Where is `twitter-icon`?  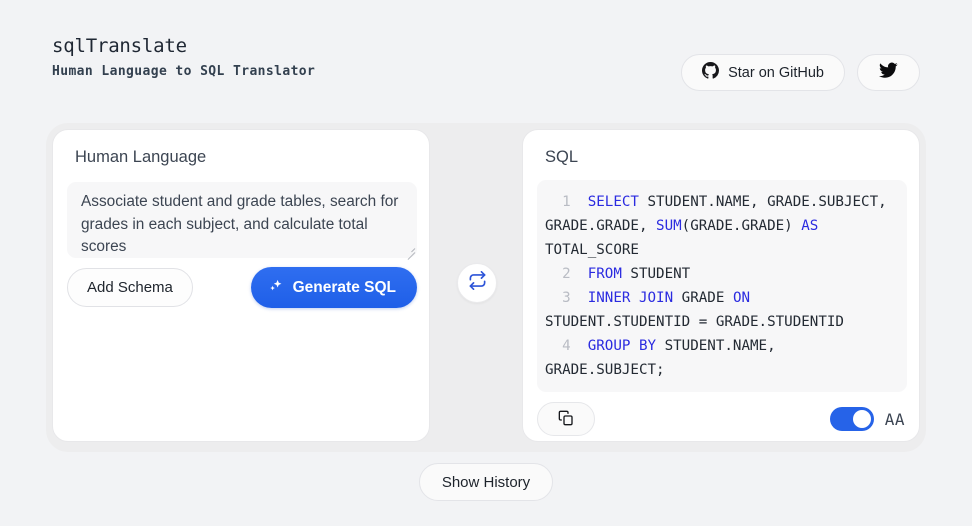
twitter-icon is located at coordinates (888, 72).